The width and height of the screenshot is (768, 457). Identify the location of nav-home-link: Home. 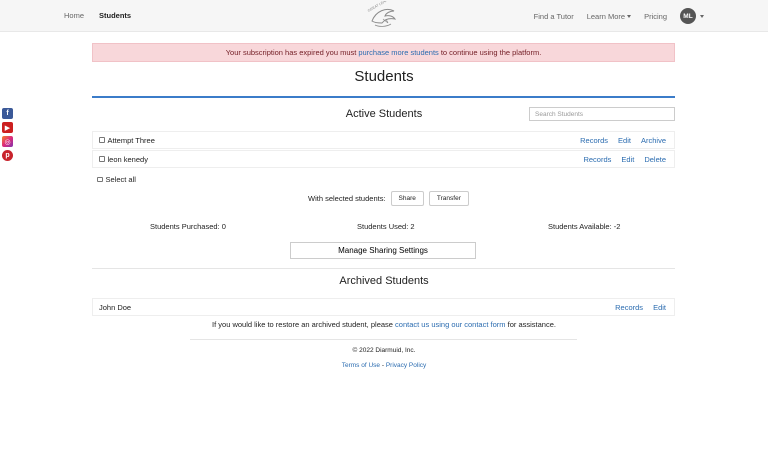
(74, 15).